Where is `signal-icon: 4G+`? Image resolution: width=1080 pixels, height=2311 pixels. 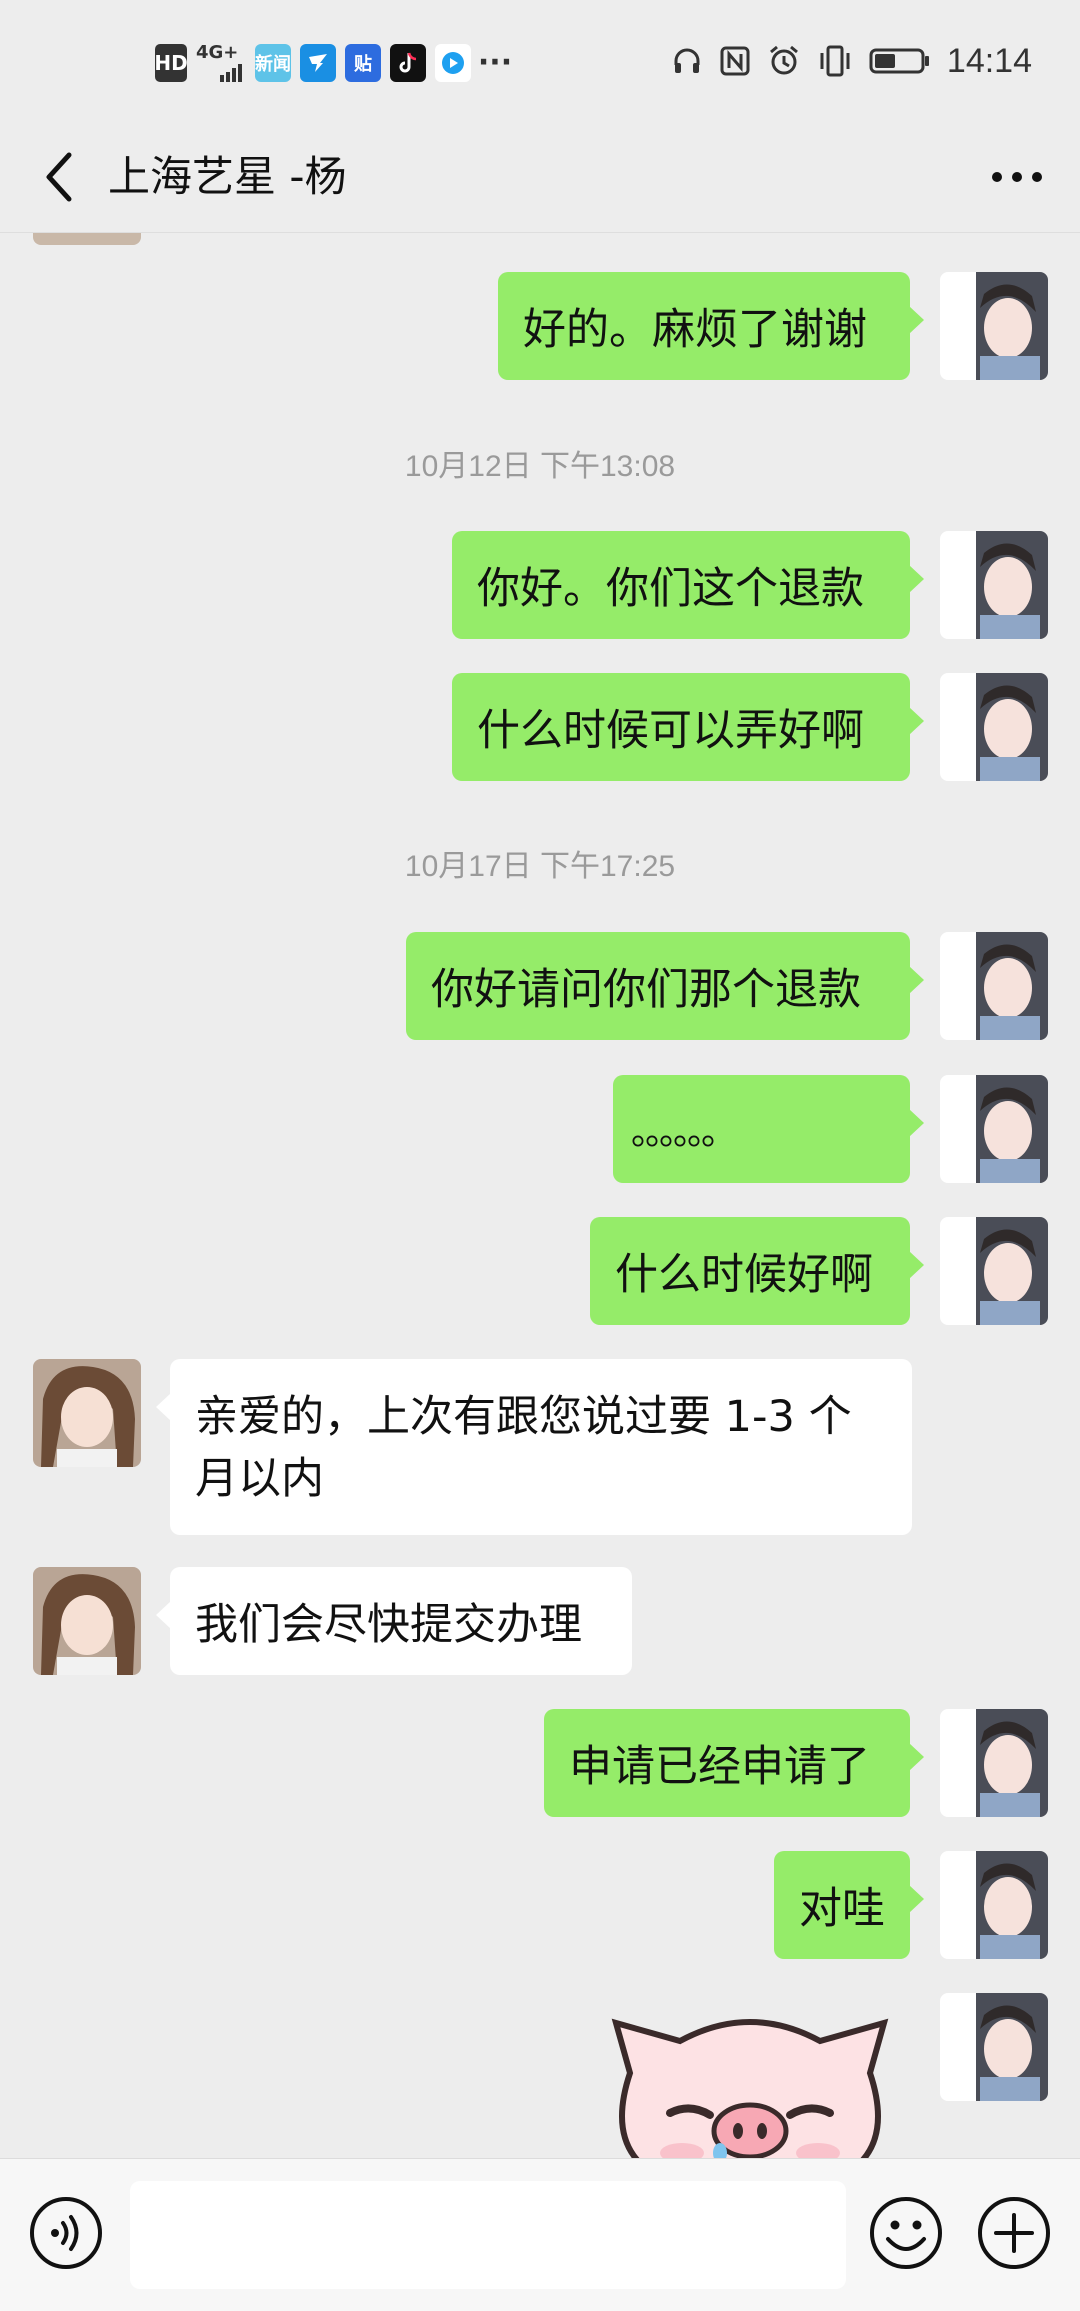
signal-icon: 4G+ is located at coordinates (221, 62).